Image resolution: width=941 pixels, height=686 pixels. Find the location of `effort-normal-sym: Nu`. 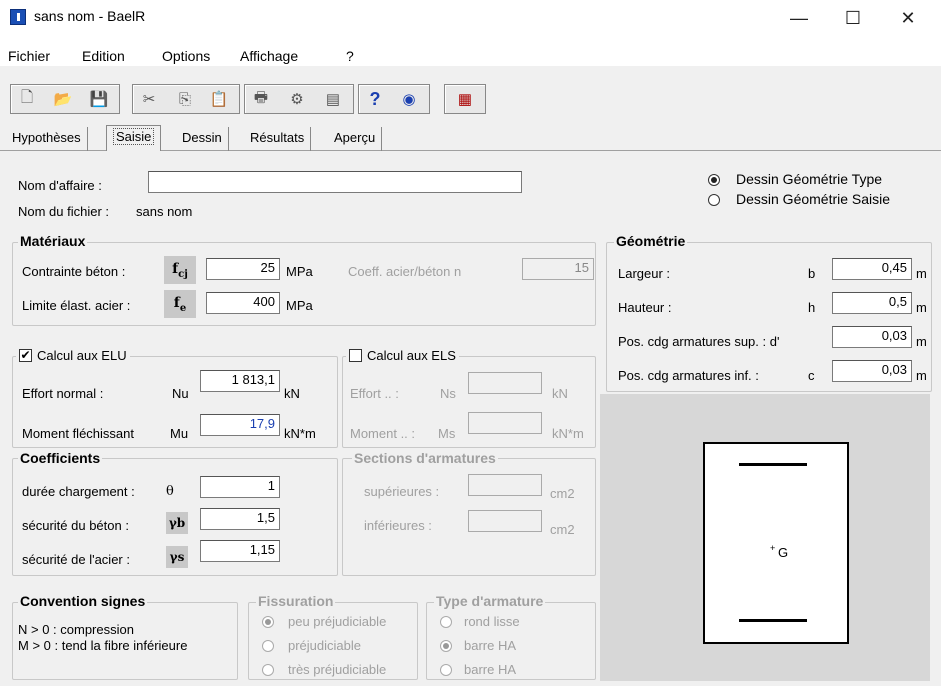

effort-normal-sym: Nu is located at coordinates (180, 393).